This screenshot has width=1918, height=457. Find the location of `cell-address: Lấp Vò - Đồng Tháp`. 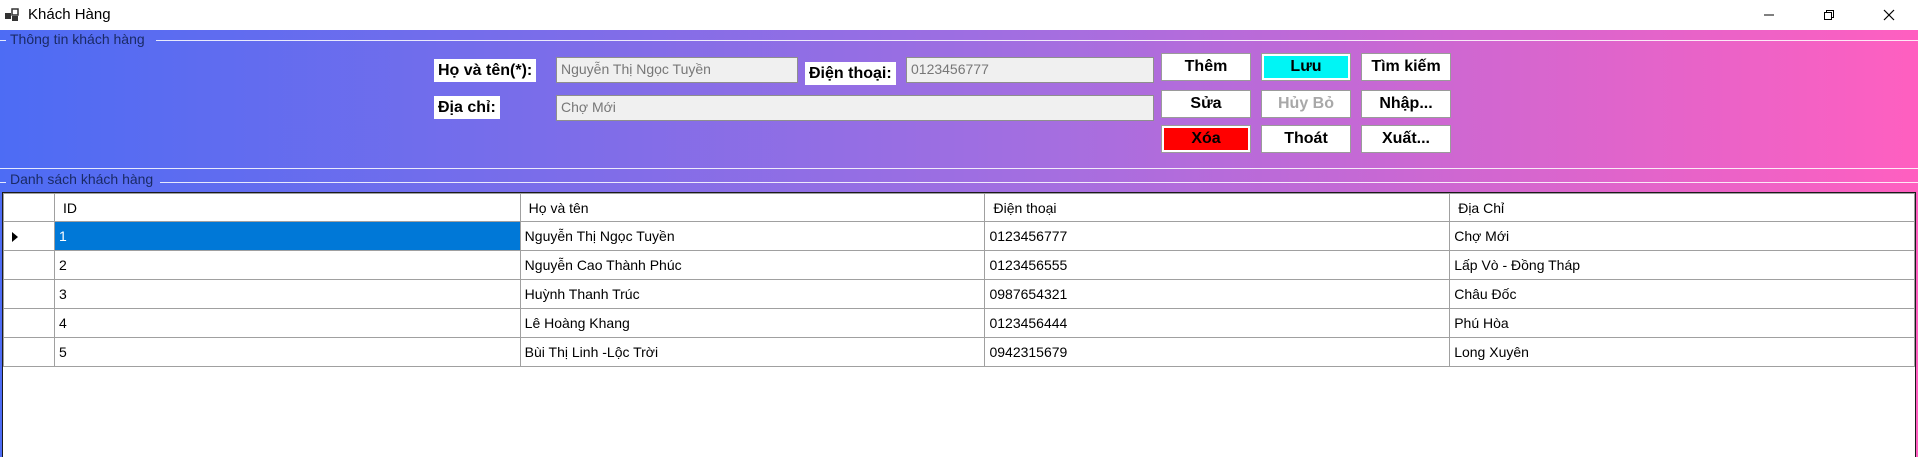

cell-address: Lấp Vò - Đồng Tháp is located at coordinates (1682, 265).